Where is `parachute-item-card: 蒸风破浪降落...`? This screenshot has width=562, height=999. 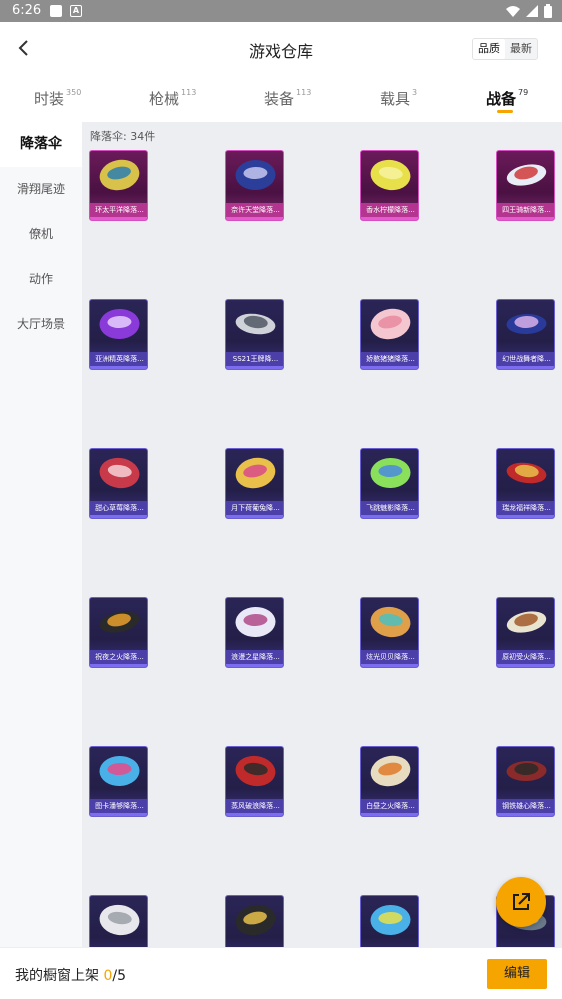 parachute-item-card: 蒸风破浪降落... is located at coordinates (254, 781).